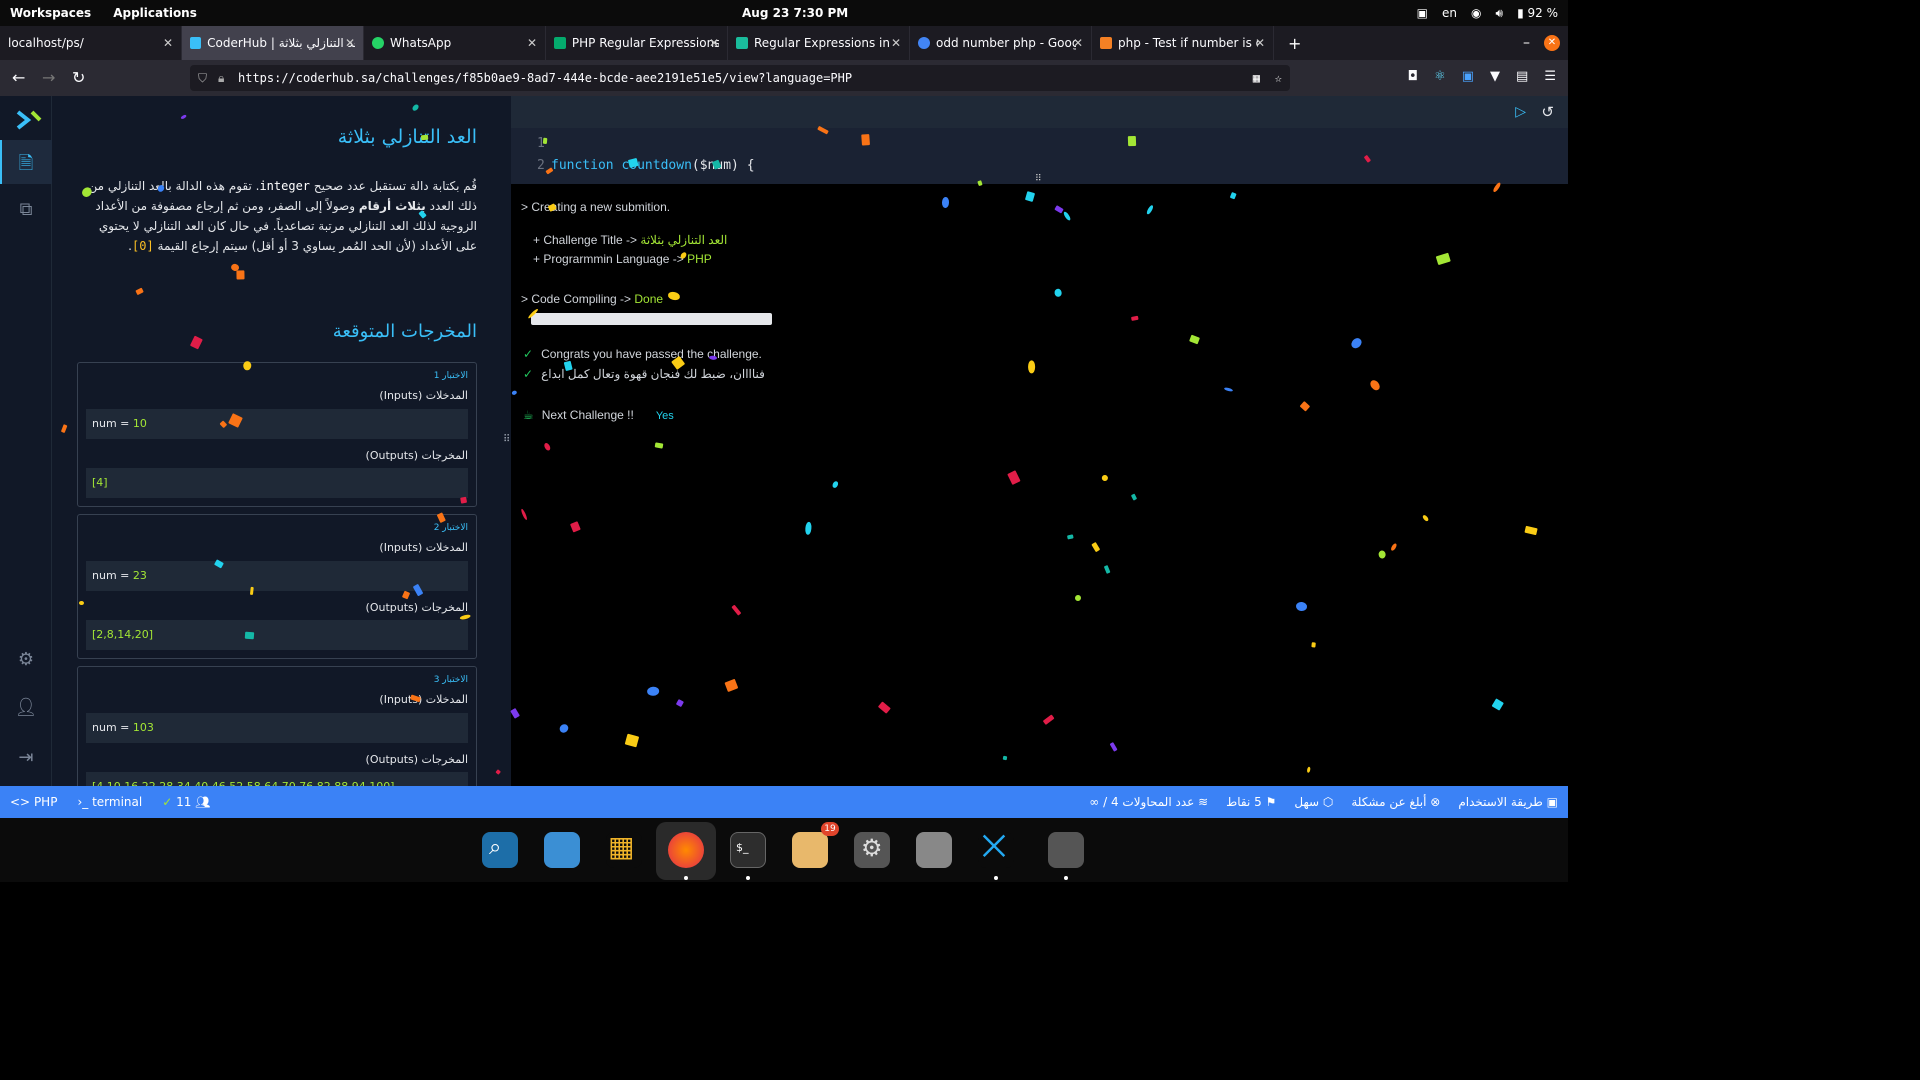 Image resolution: width=1920 pixels, height=1080 pixels. I want to click on usage-guide-link: ▣ طريقة الاستخدام, so click(1508, 802).